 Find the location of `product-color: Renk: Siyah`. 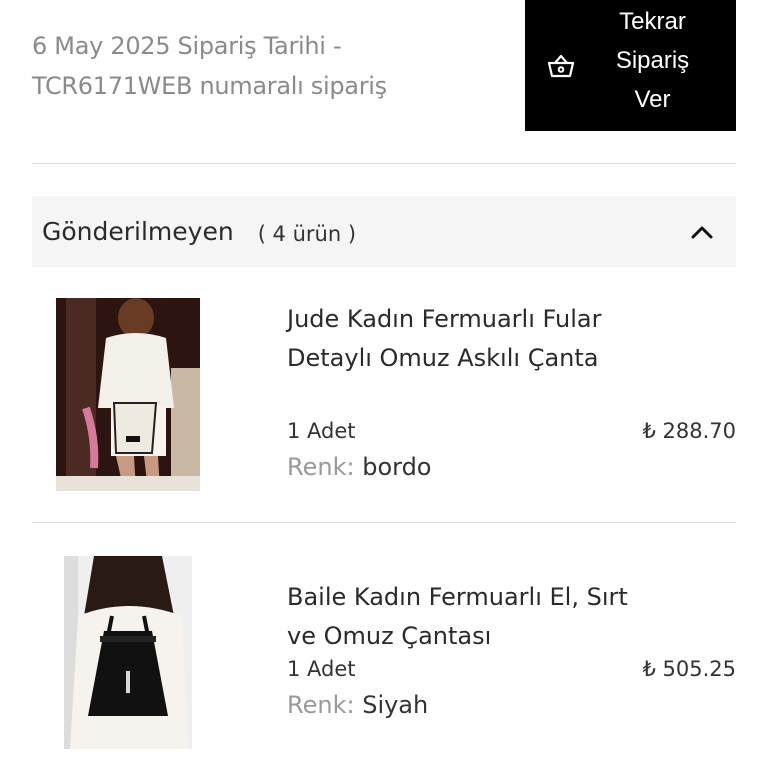

product-color: Renk: Siyah is located at coordinates (357, 705).